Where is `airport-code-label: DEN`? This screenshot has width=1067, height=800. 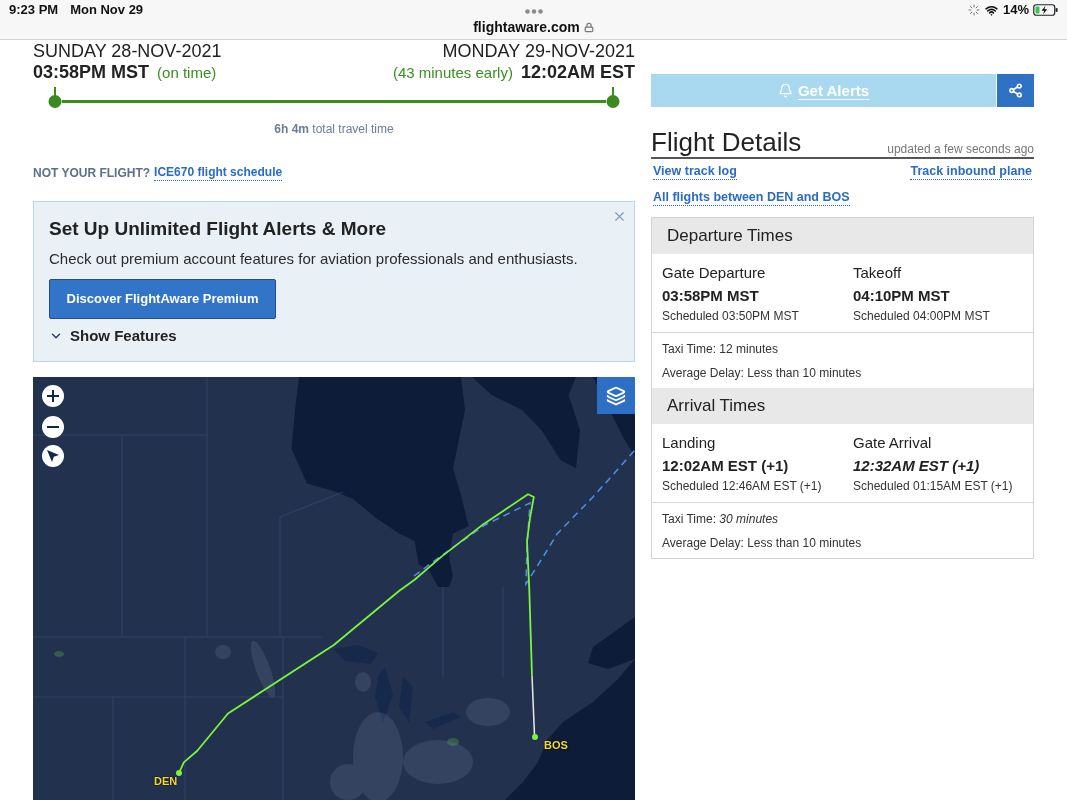
airport-code-label: DEN is located at coordinates (166, 781).